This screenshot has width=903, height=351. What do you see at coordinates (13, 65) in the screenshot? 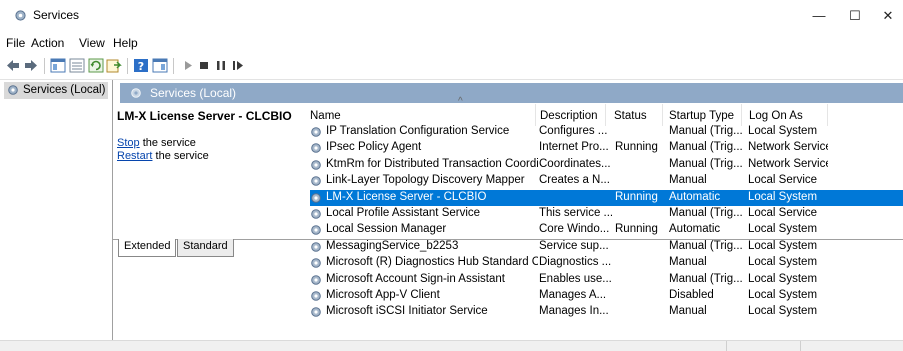
I see `back-arrow-icon` at bounding box center [13, 65].